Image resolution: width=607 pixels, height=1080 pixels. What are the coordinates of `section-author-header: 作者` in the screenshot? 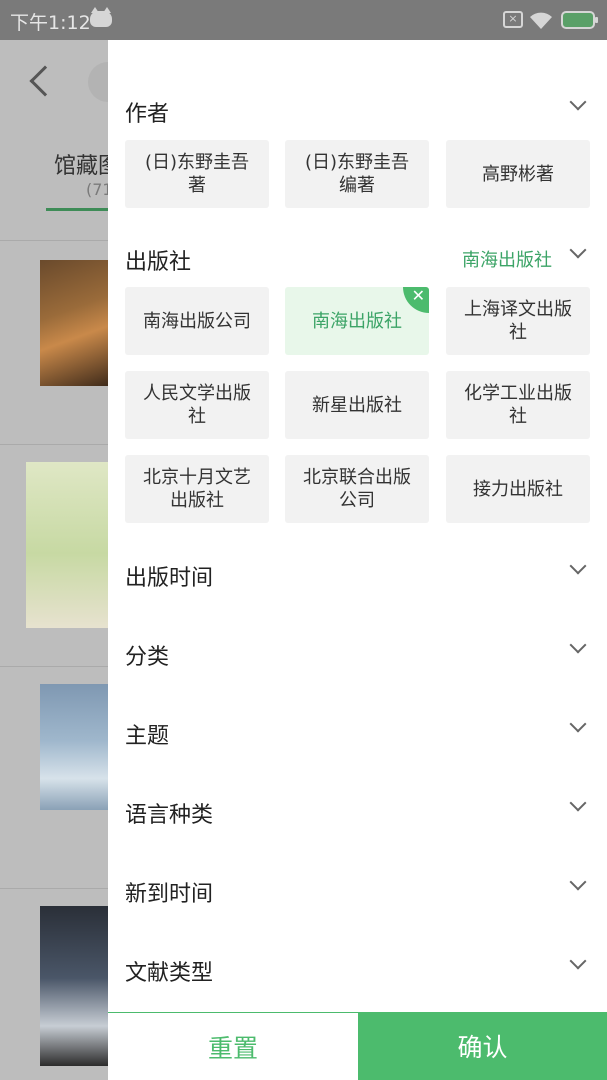 It's located at (357, 112).